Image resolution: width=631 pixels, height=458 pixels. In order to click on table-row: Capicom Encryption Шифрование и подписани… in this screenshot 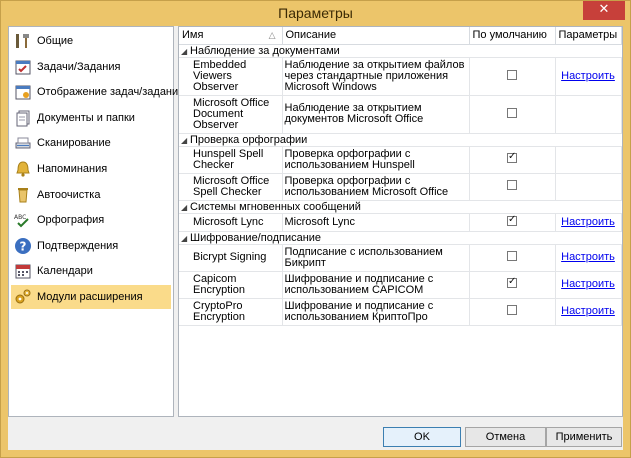, I will do `click(400, 285)`.